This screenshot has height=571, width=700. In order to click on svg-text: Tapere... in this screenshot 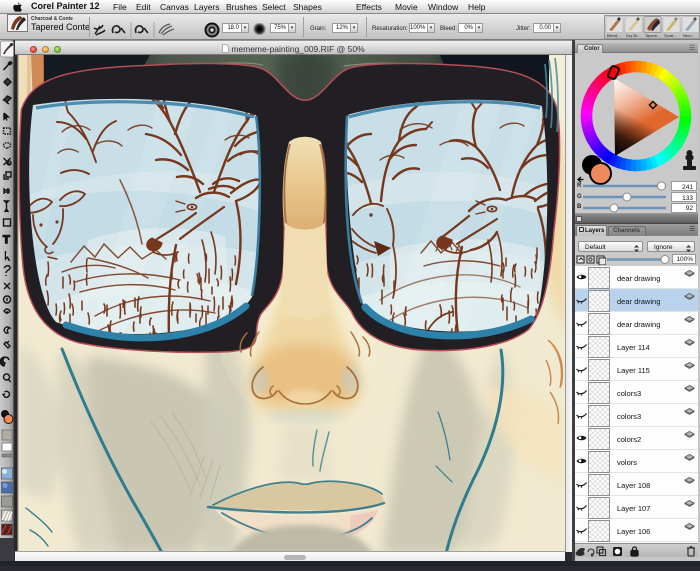, I will do `click(653, 35)`.